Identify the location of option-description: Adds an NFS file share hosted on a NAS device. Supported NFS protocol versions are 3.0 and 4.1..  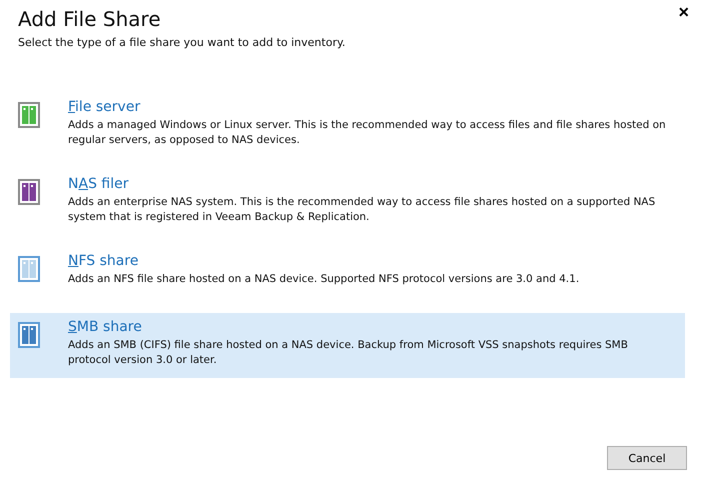
(324, 279).